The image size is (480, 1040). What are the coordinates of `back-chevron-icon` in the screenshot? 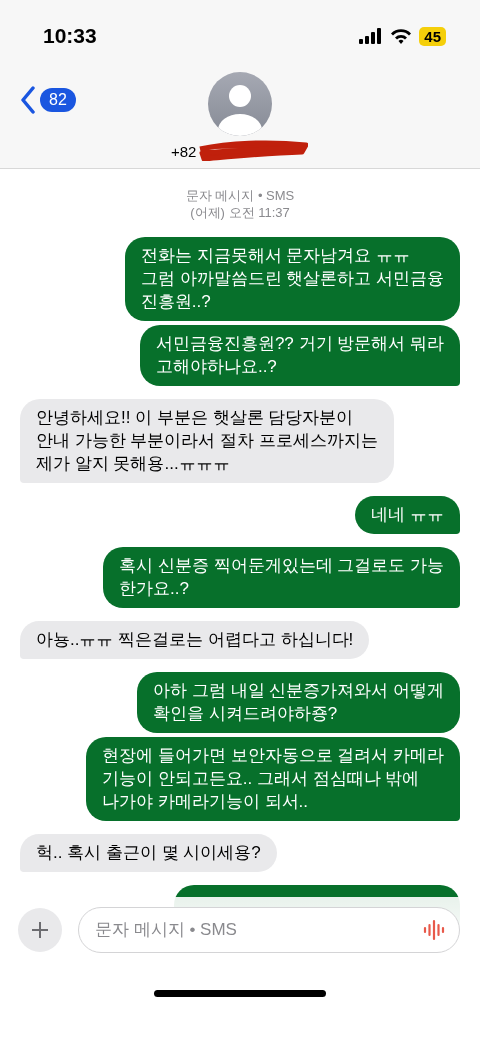 It's located at (28, 100).